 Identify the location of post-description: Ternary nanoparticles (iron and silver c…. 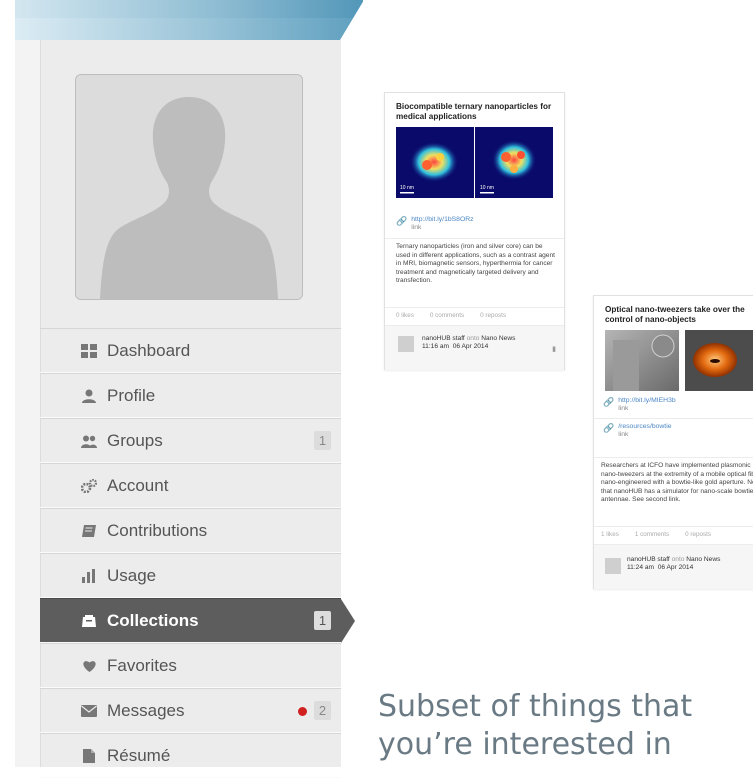
(475, 264).